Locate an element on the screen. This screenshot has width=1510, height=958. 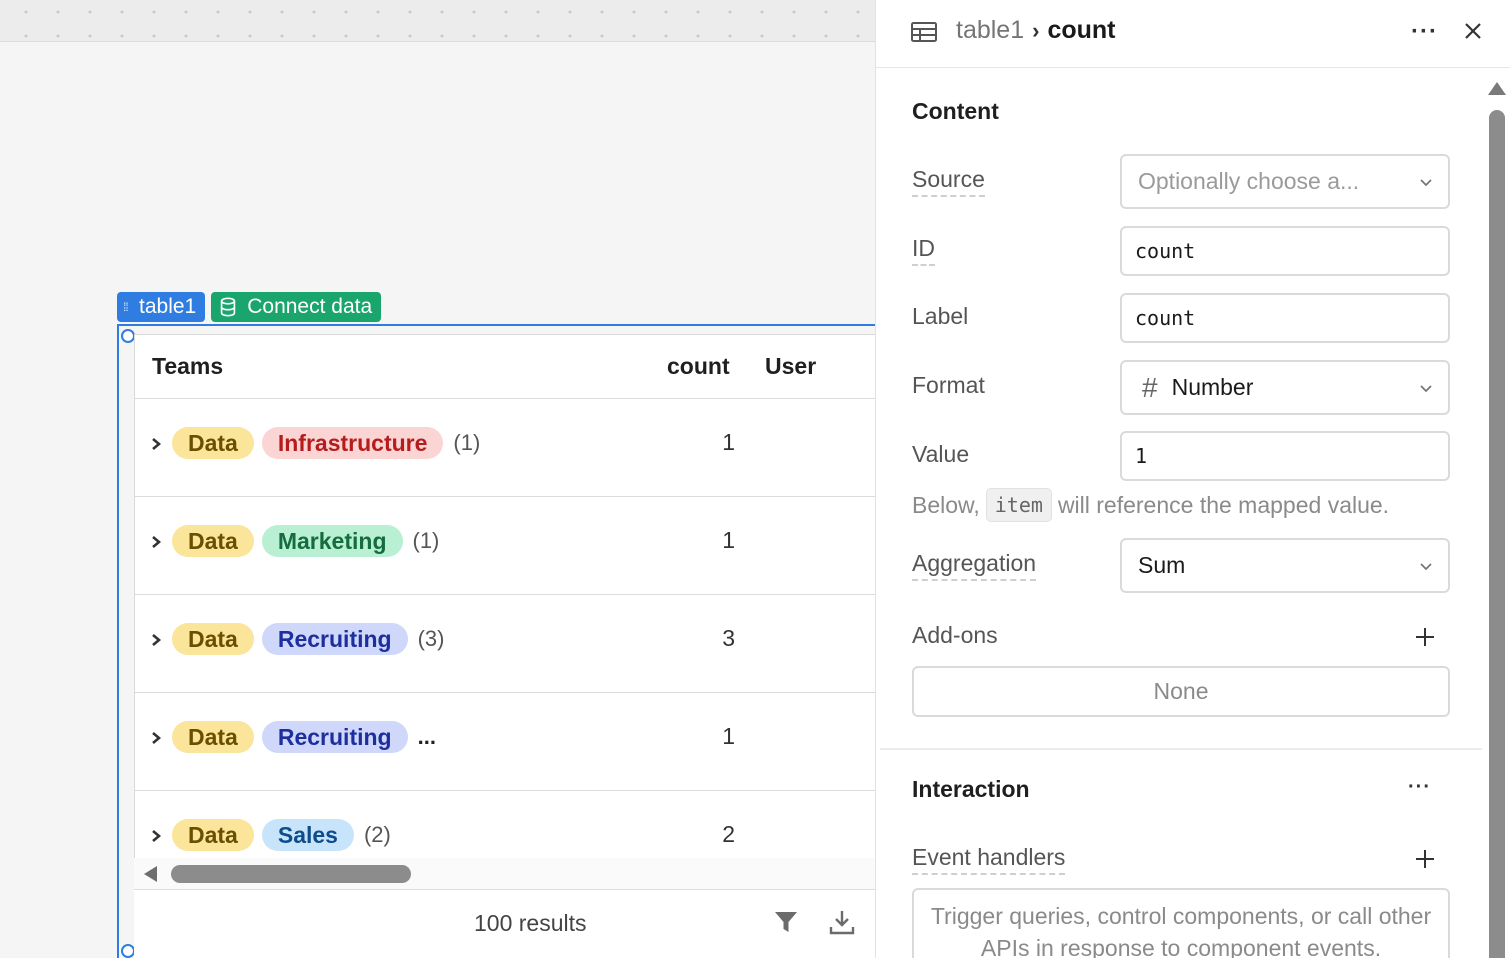
format-label: Format is located at coordinates (948, 385).